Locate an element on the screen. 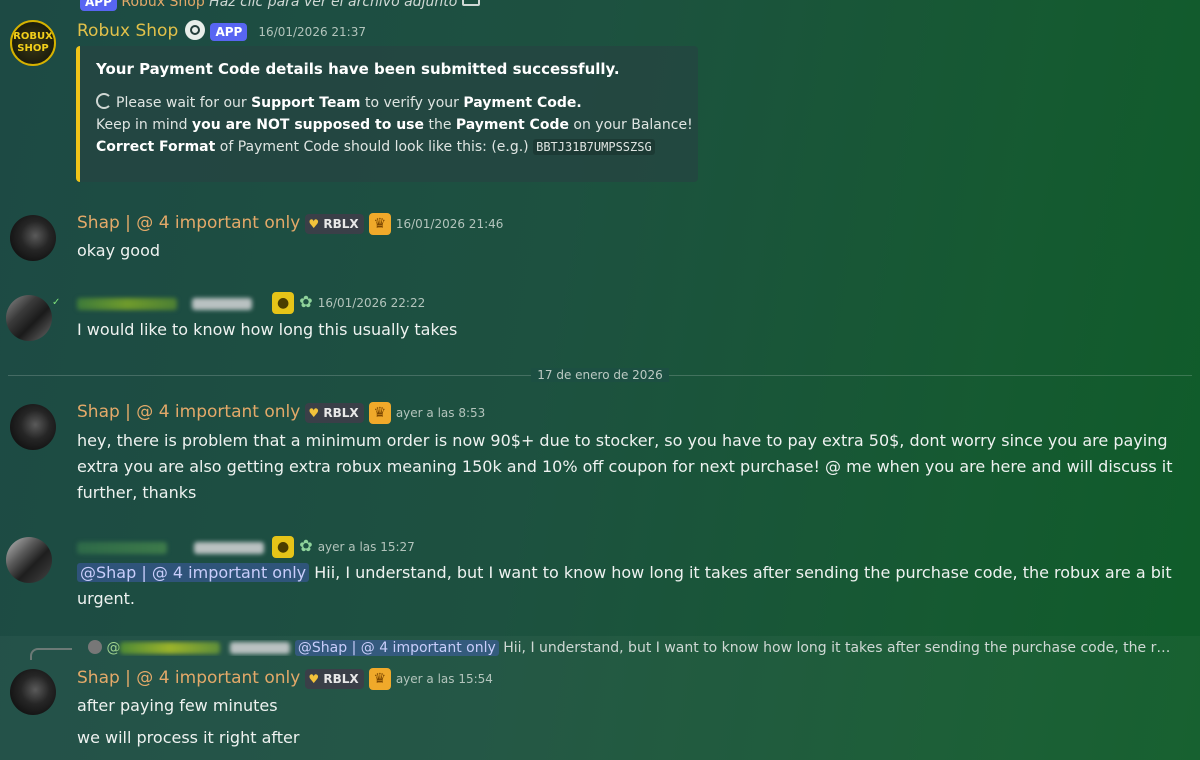 This screenshot has height=760, width=1200. reply-avatar is located at coordinates (95, 647).